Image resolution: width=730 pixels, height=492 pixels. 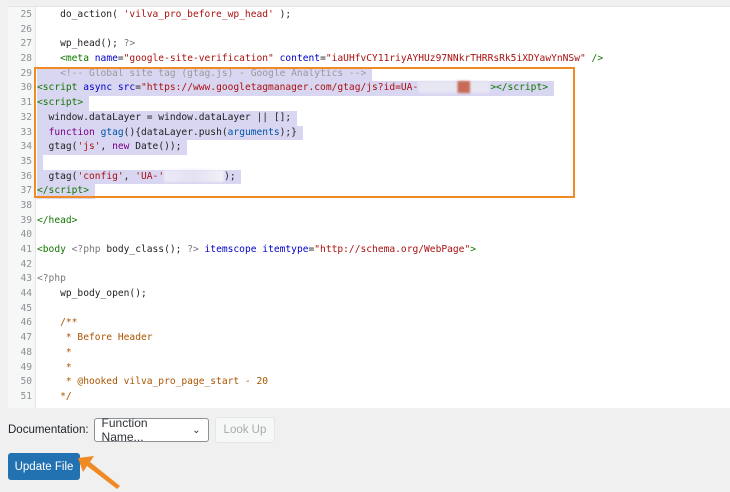 I want to click on code-token: Date());, so click(x=155, y=147).